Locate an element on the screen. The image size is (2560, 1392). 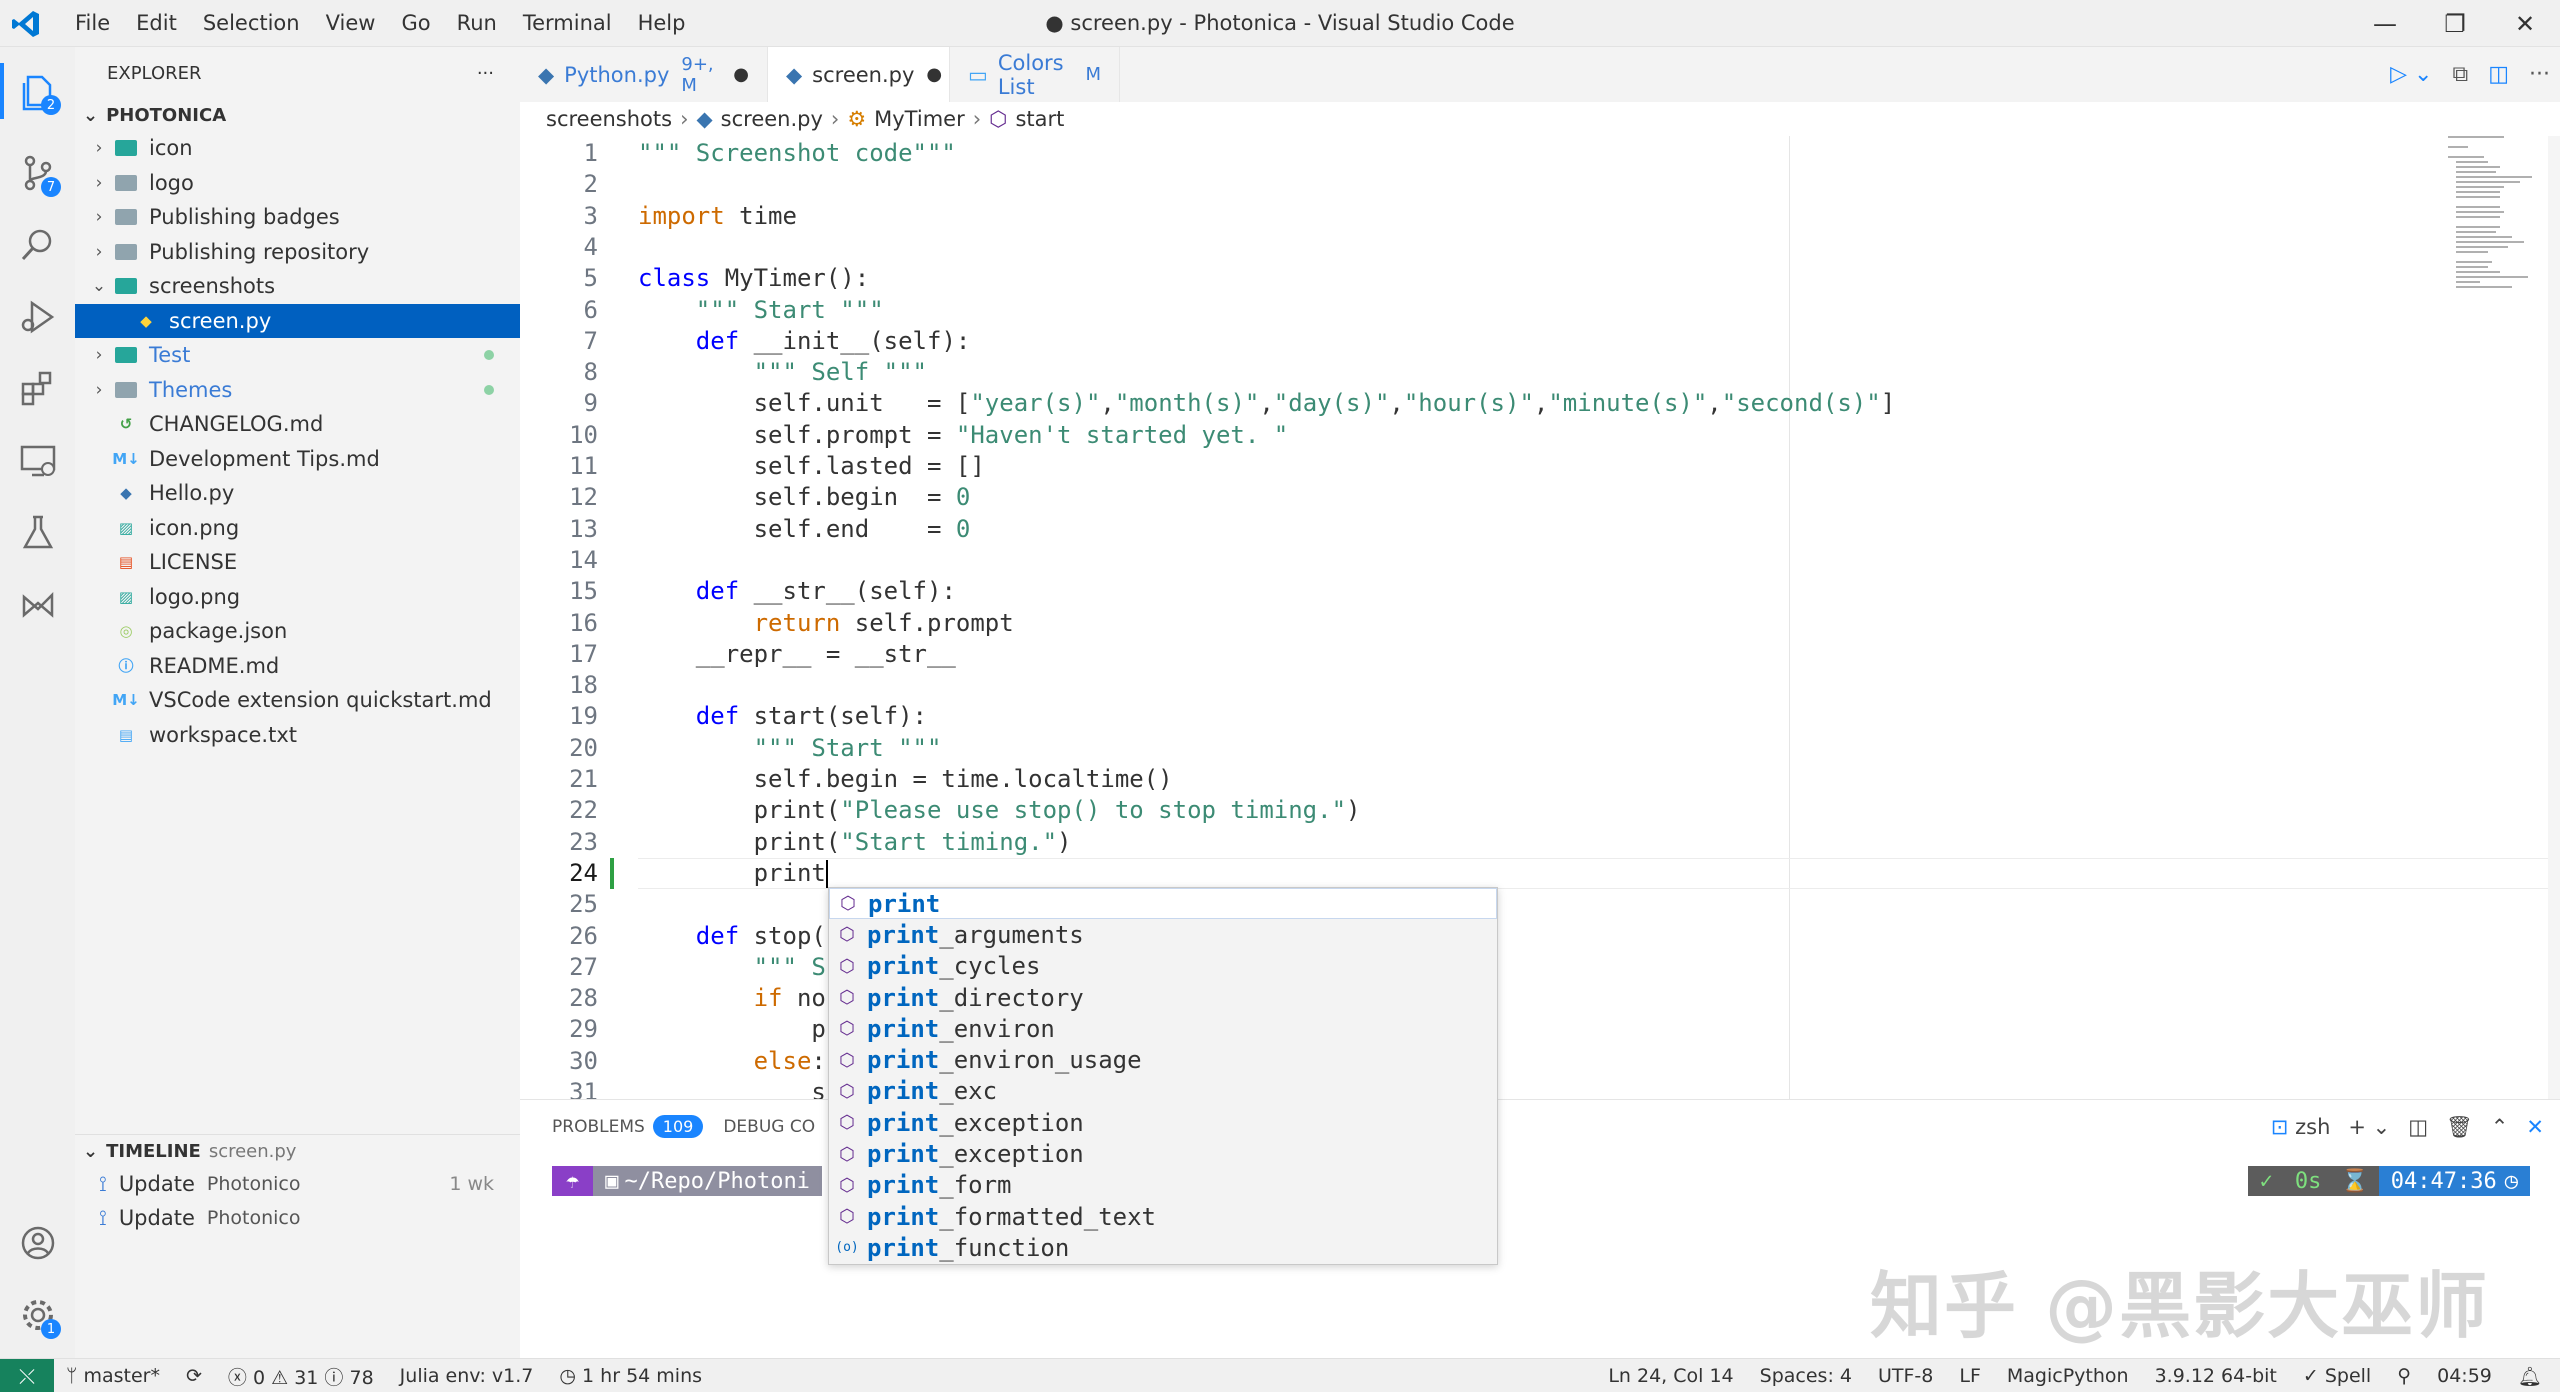
more-actions-icon: ··· is located at coordinates (2539, 74).